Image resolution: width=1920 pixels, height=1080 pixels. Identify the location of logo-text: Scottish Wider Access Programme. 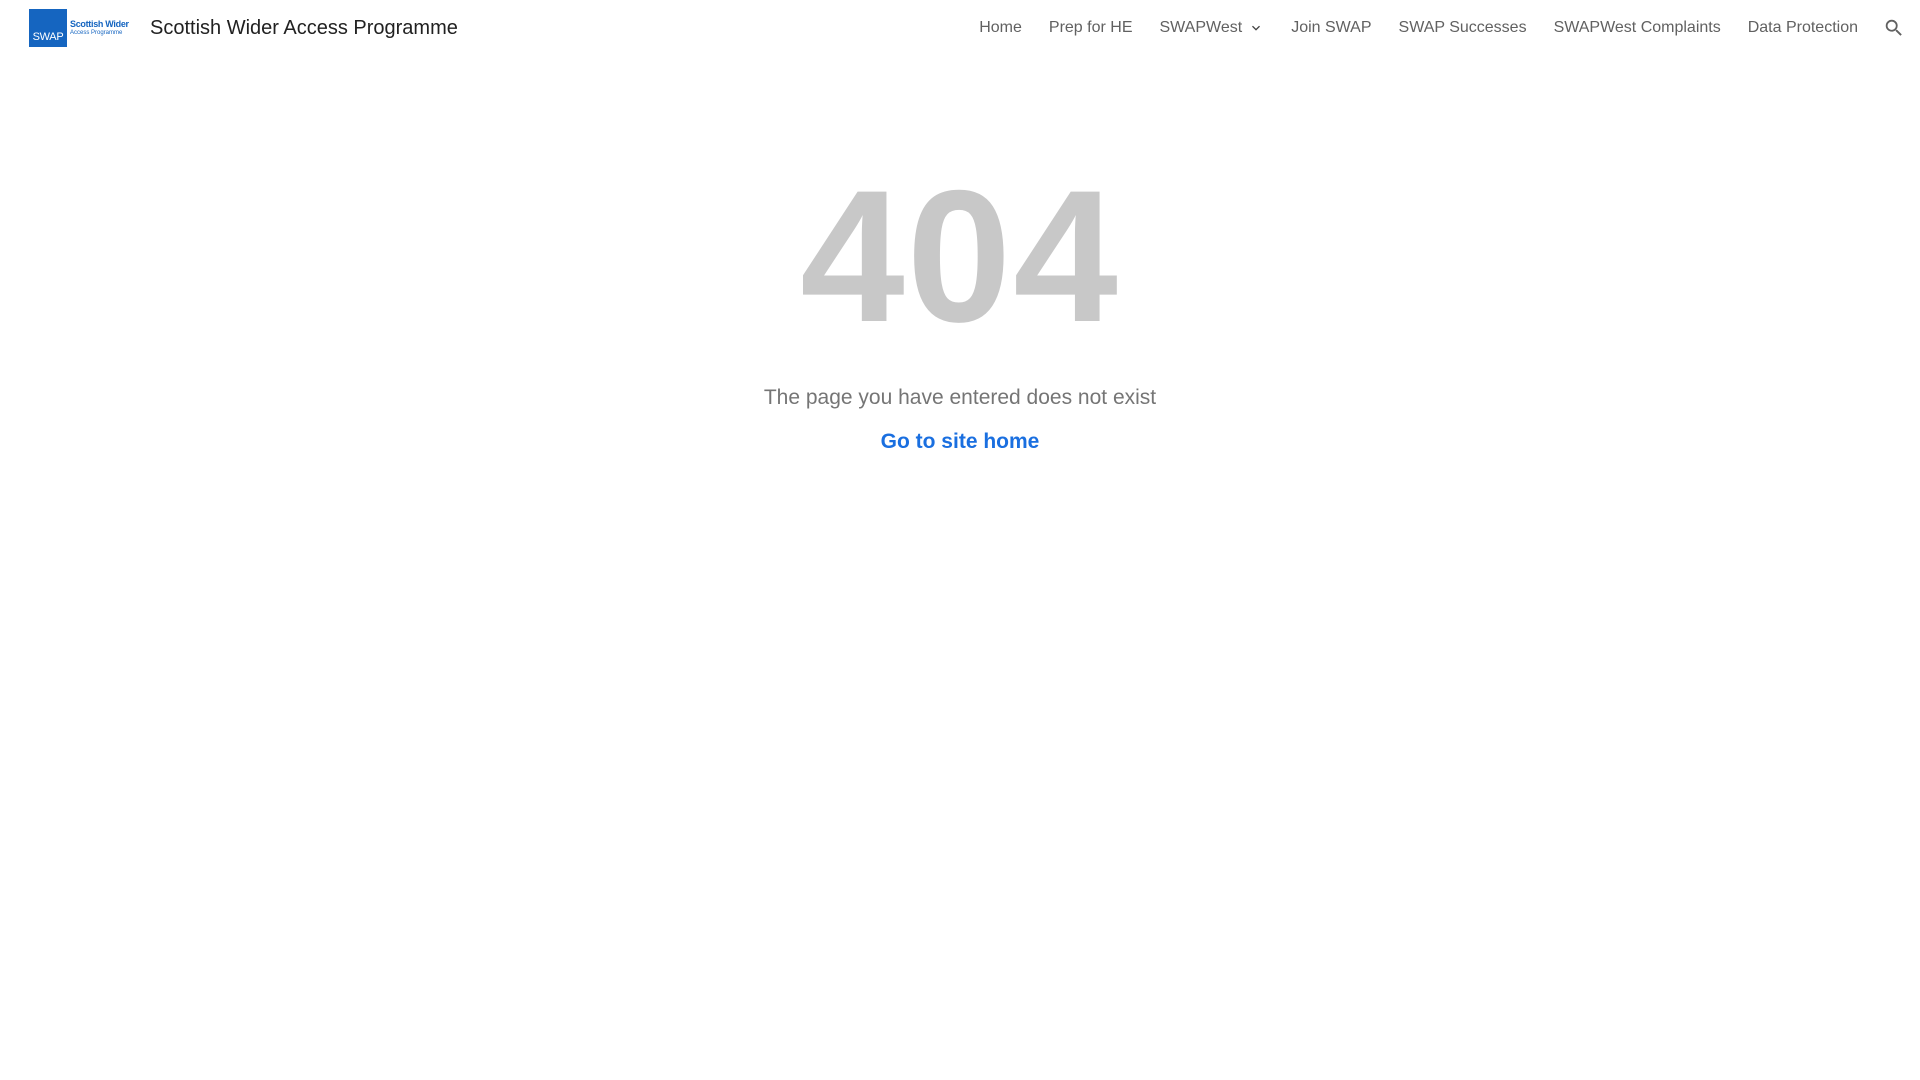
(99, 28).